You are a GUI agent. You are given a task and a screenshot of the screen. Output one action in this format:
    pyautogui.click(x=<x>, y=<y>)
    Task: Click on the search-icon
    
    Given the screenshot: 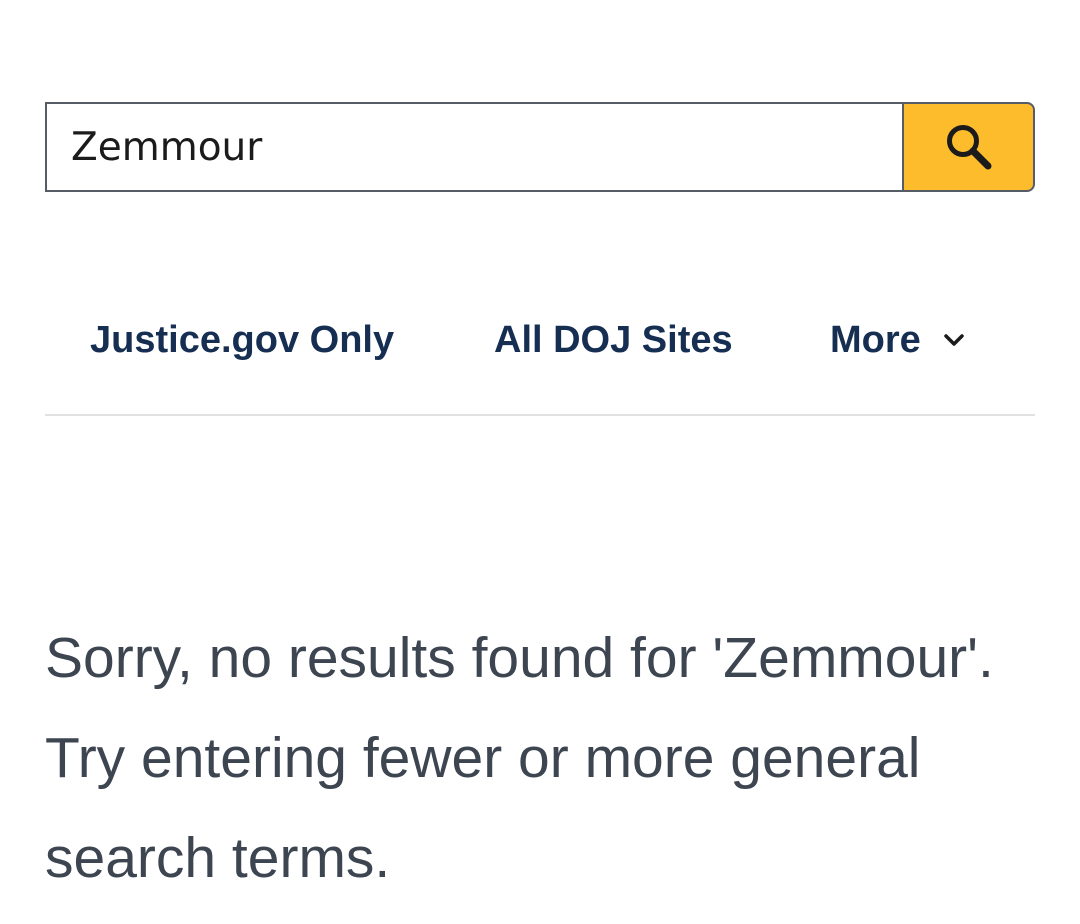 What is the action you would take?
    pyautogui.click(x=969, y=147)
    